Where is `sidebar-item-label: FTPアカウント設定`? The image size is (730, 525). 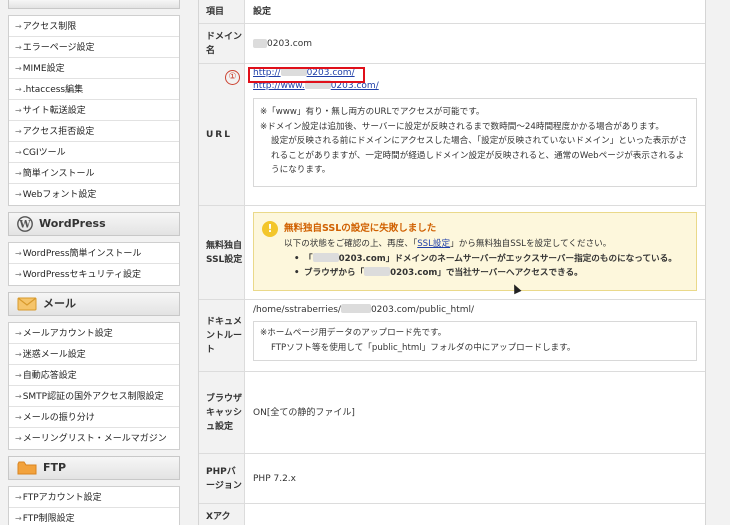
sidebar-item-label: FTPアカウント設定 is located at coordinates (62, 498).